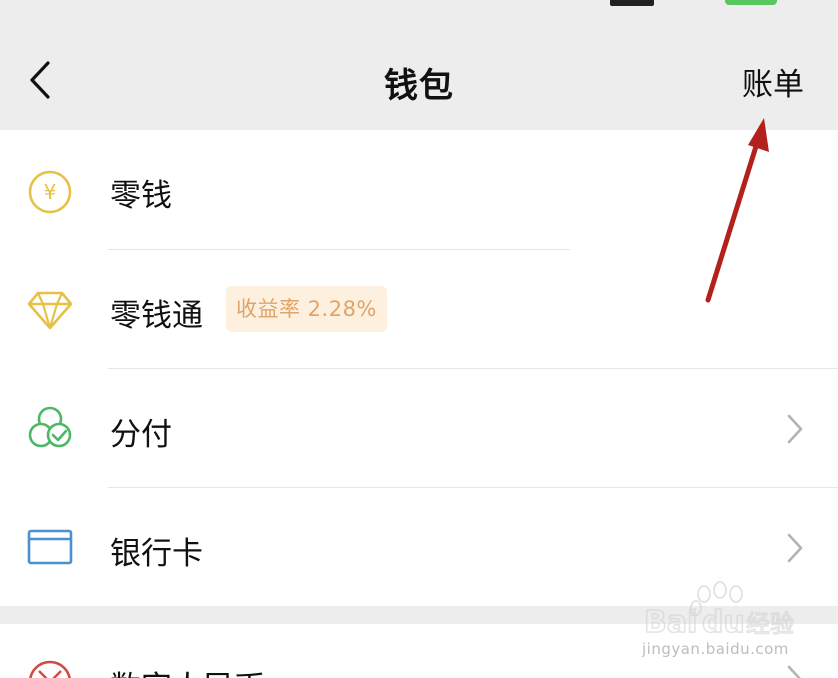 This screenshot has height=678, width=838. What do you see at coordinates (670, 622) in the screenshot?
I see `svg-text: Bai` at bounding box center [670, 622].